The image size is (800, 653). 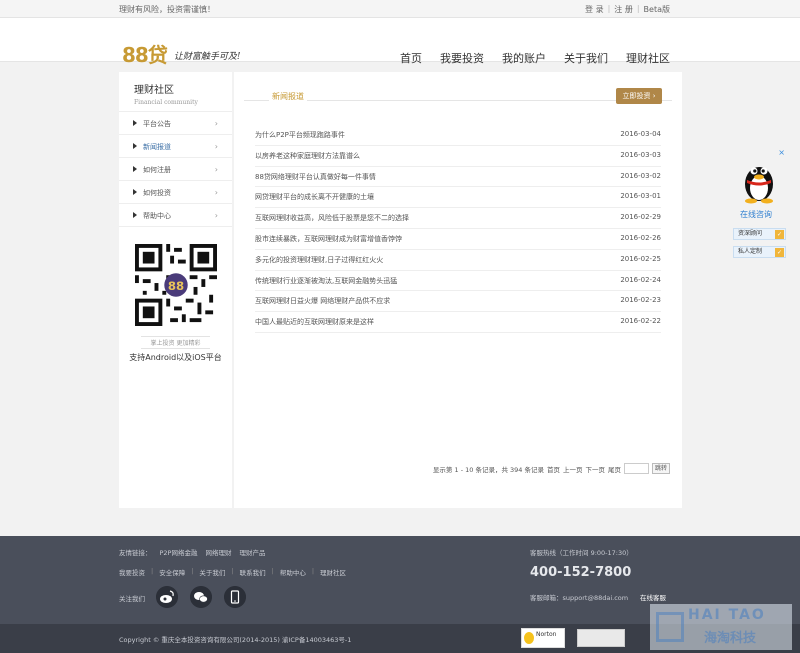 I want to click on news-date: 2016-03-02, so click(x=640, y=175).